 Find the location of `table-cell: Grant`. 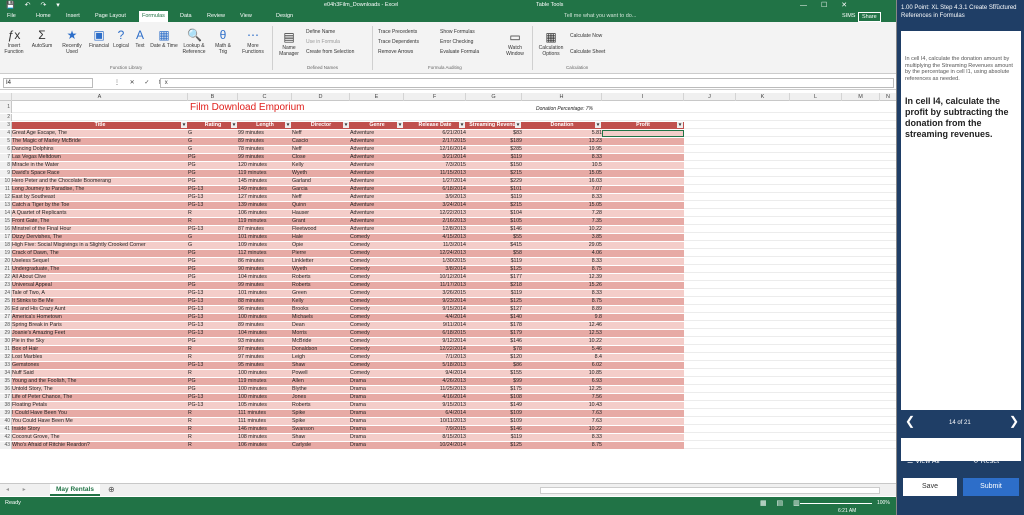

table-cell: Grant is located at coordinates (321, 221).